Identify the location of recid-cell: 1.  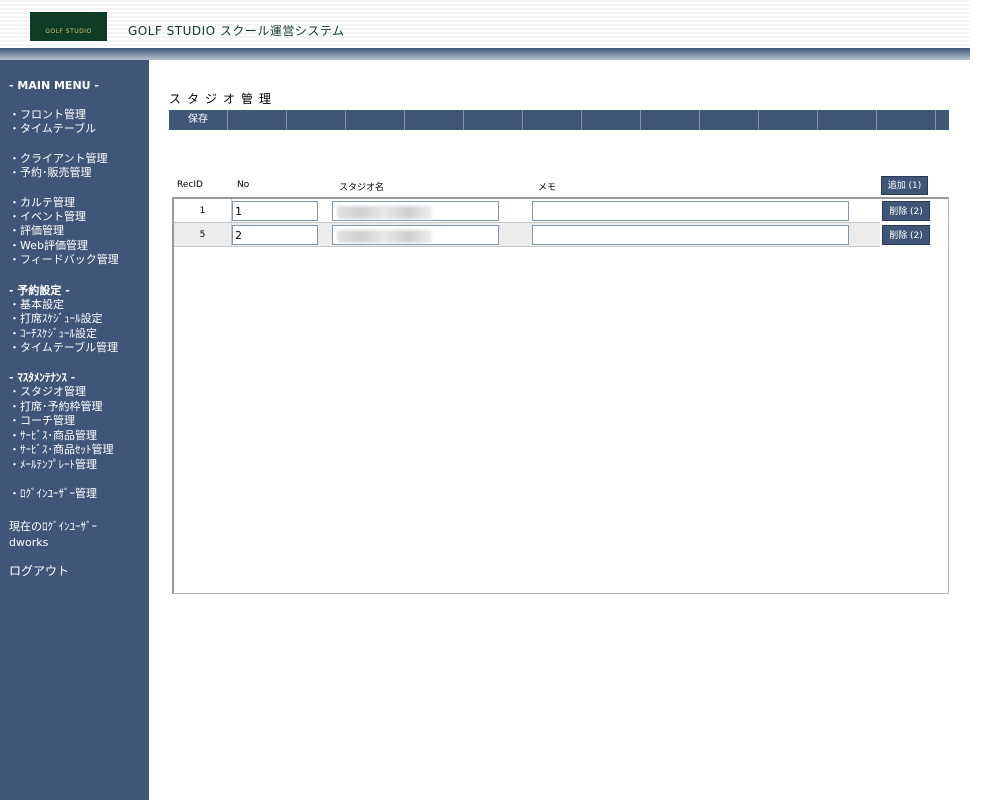
(203, 211).